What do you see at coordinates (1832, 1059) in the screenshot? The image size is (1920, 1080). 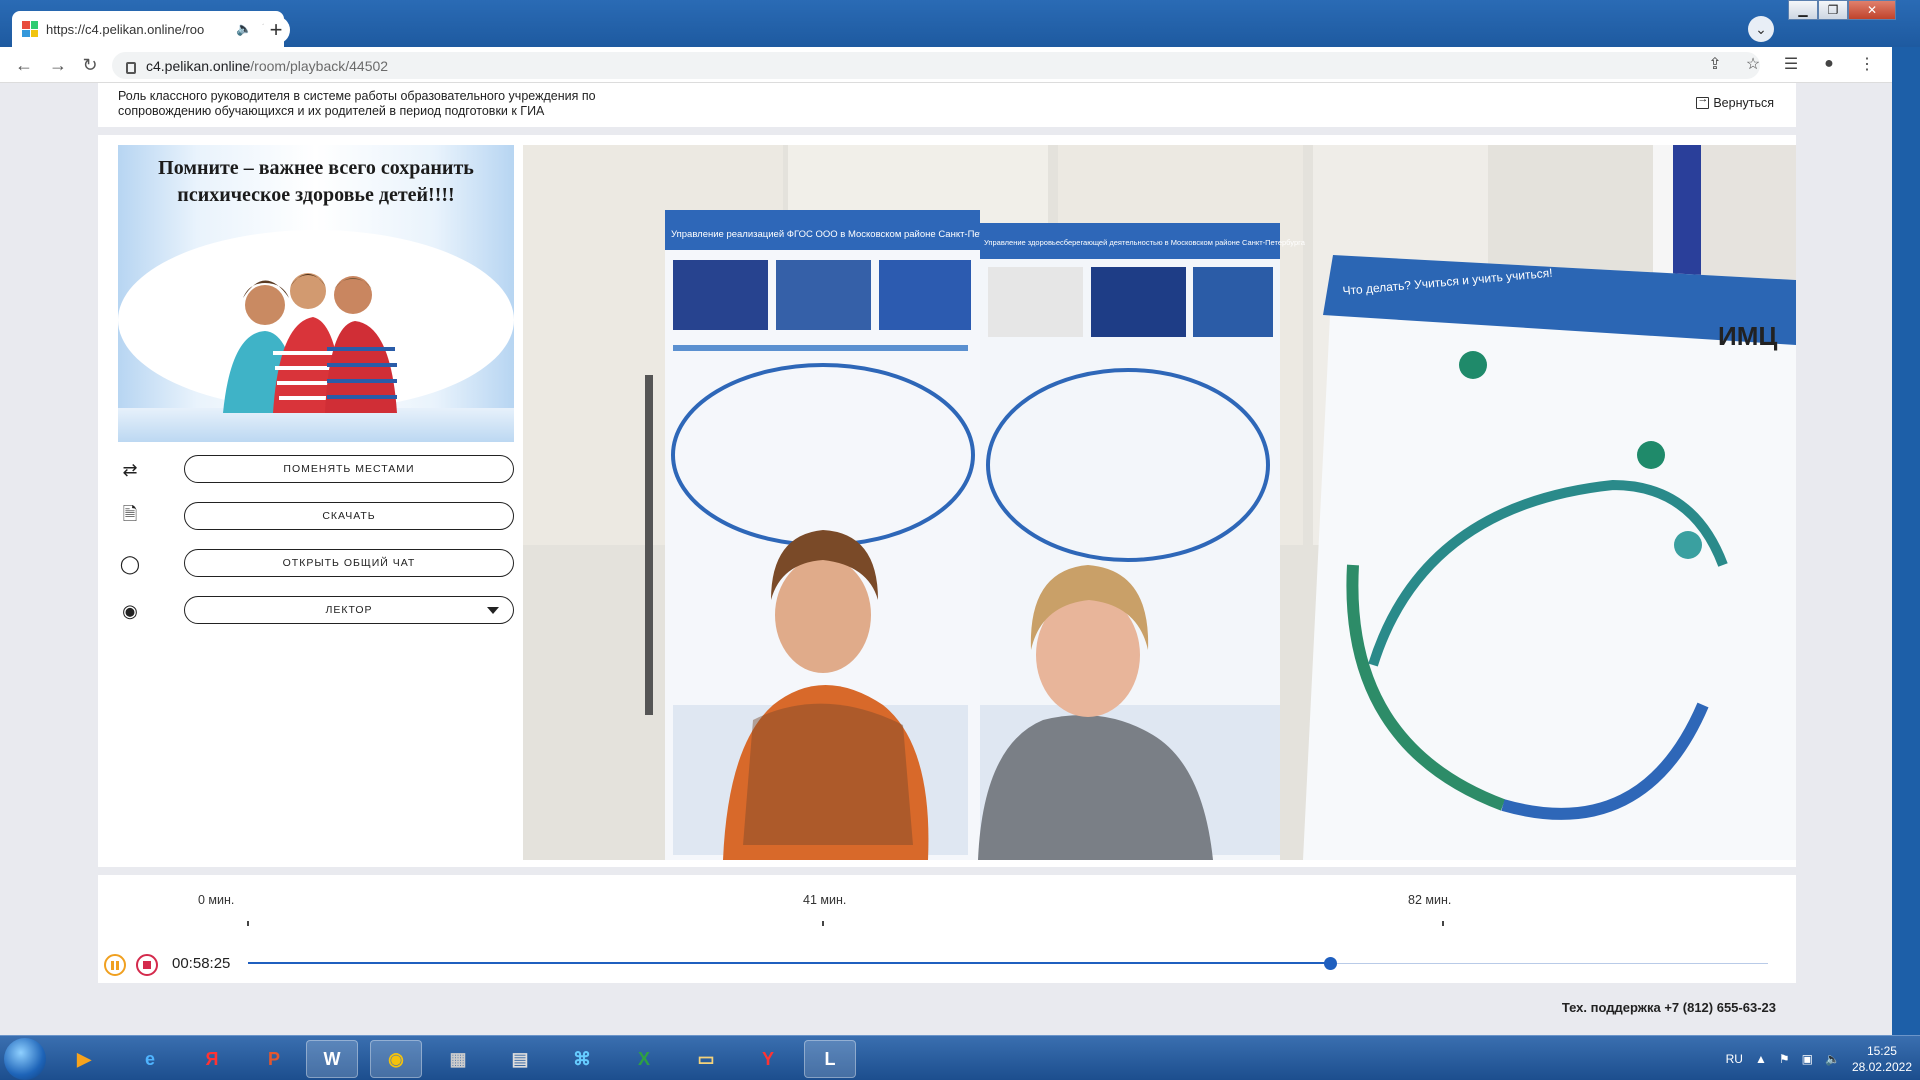 I see `volume-icon: 🔈` at bounding box center [1832, 1059].